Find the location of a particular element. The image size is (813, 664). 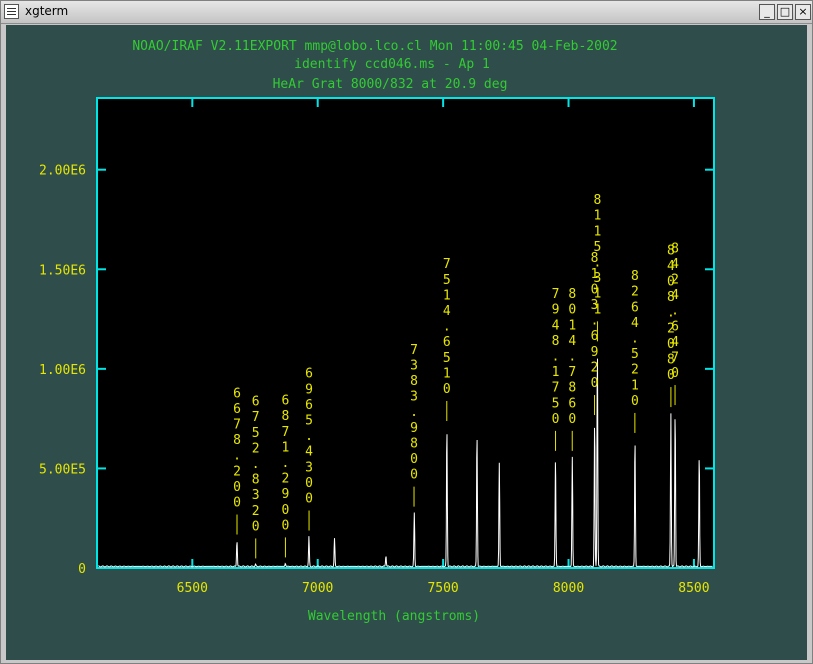

x-tick-label: 7000 is located at coordinates (317, 588).